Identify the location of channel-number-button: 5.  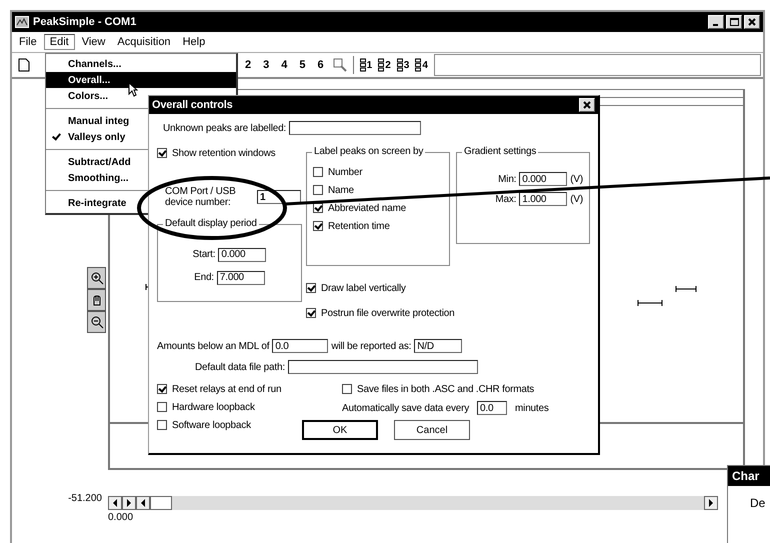
(302, 65).